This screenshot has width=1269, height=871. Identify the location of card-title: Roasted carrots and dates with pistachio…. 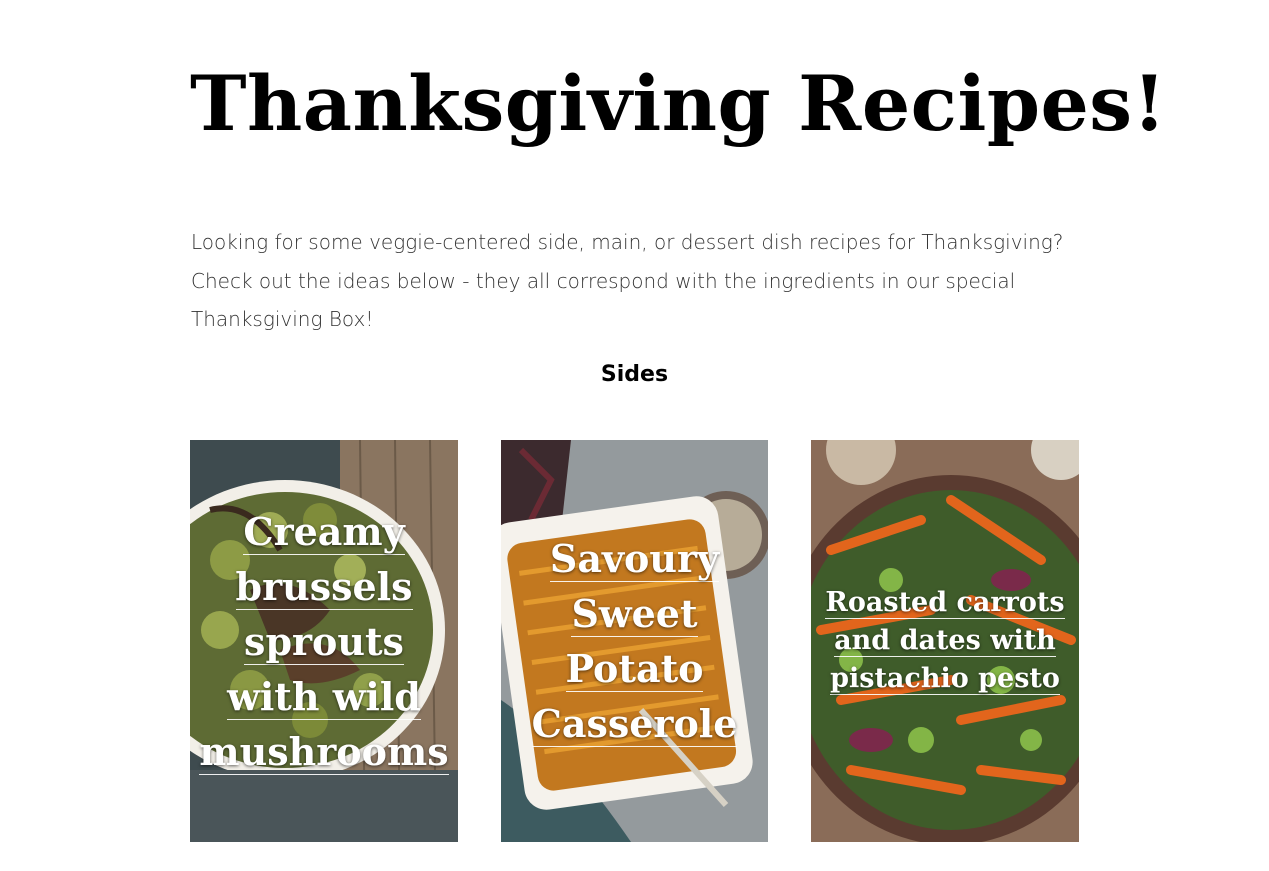
(945, 641).